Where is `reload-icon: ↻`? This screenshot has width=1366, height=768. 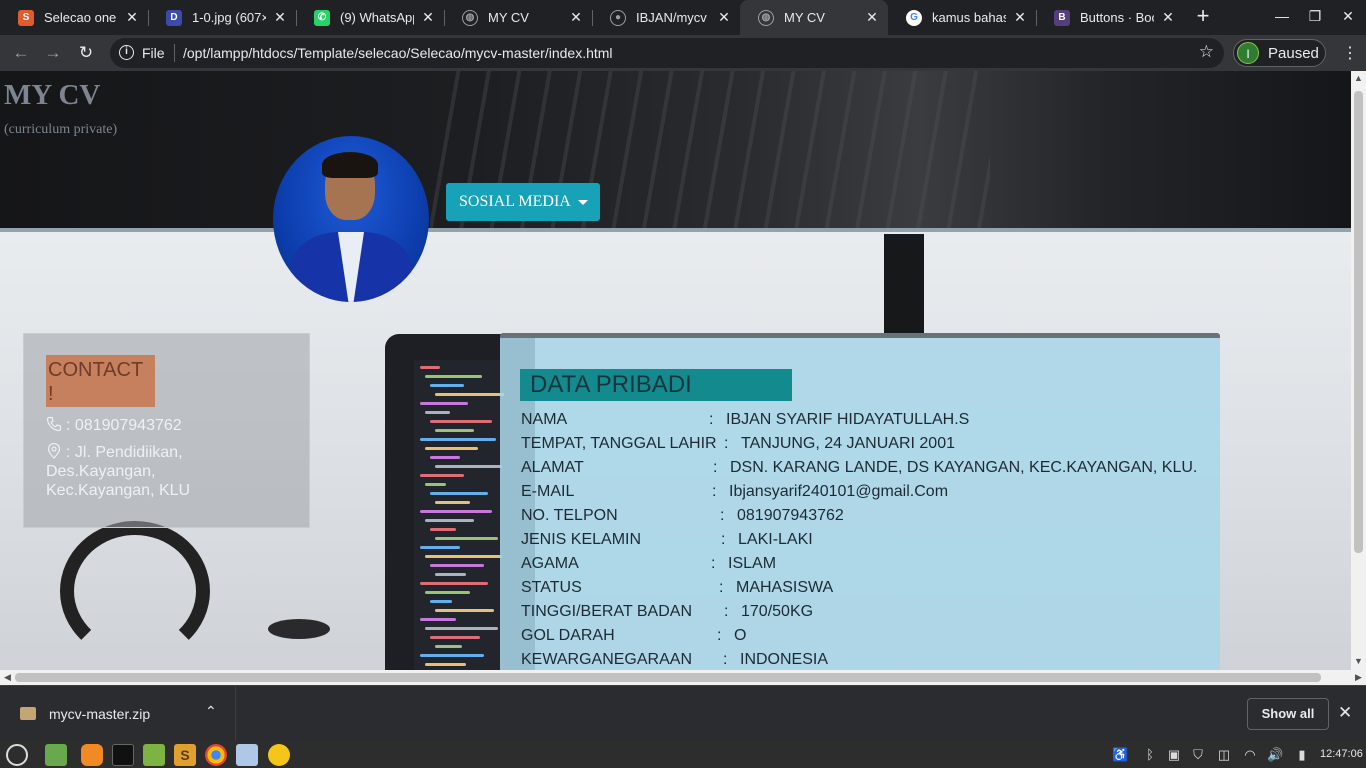
reload-icon: ↻ is located at coordinates (86, 53).